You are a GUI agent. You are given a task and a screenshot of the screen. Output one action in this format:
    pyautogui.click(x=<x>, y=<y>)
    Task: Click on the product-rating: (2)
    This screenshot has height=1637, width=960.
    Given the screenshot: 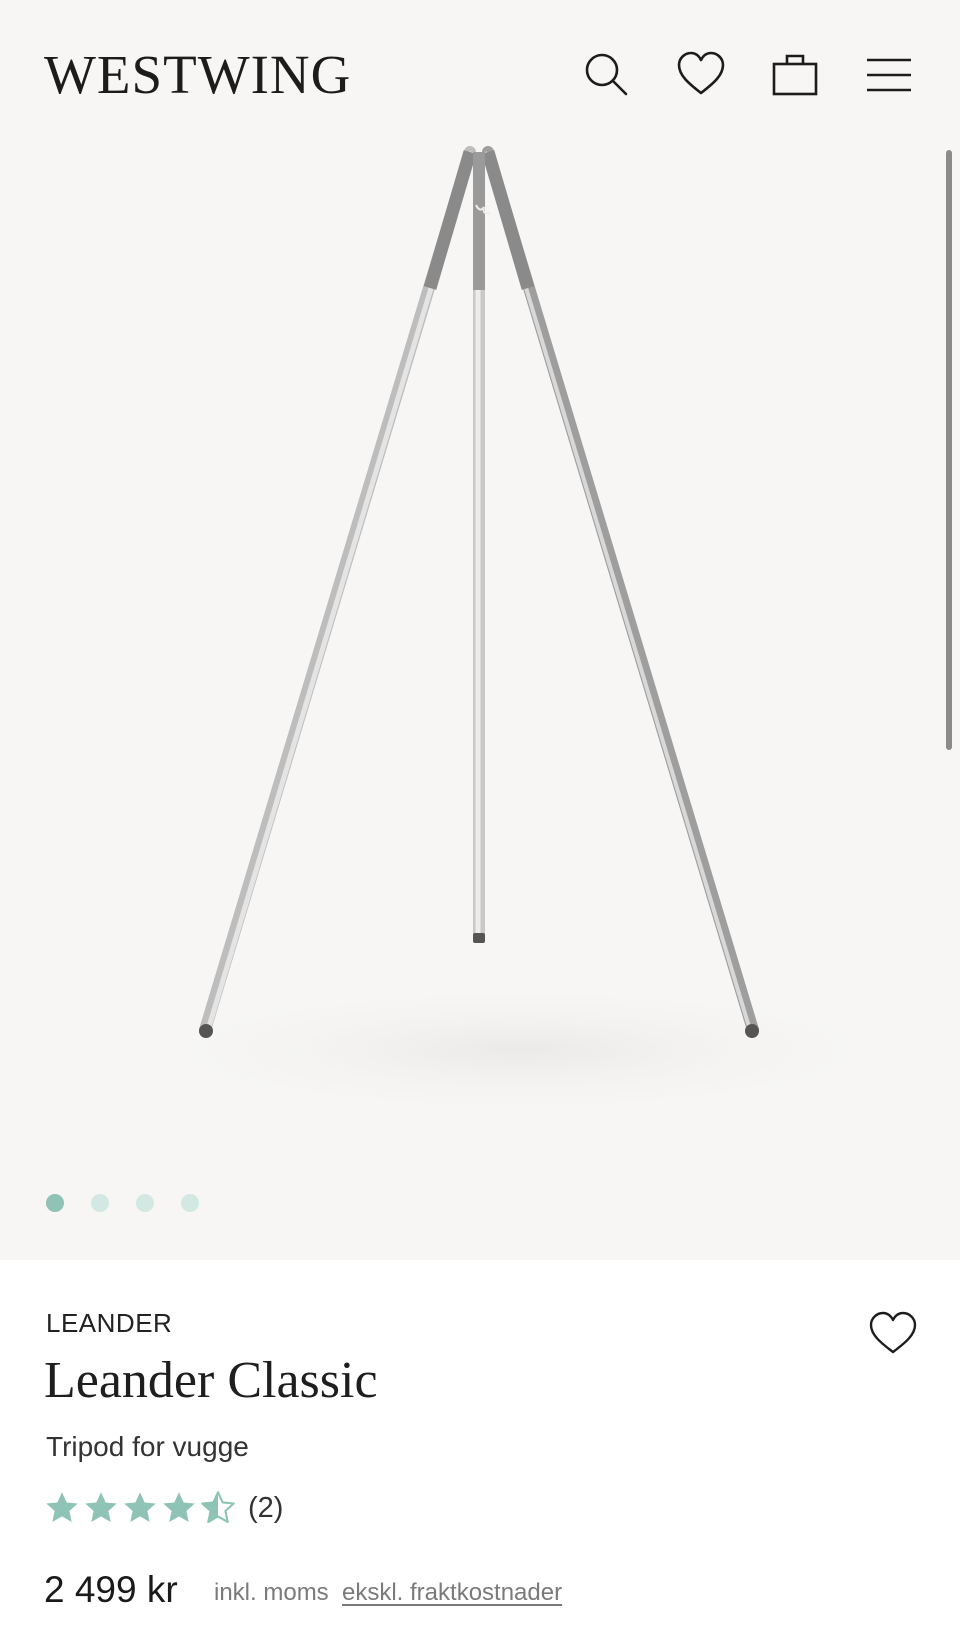 What is the action you would take?
    pyautogui.click(x=194, y=1508)
    